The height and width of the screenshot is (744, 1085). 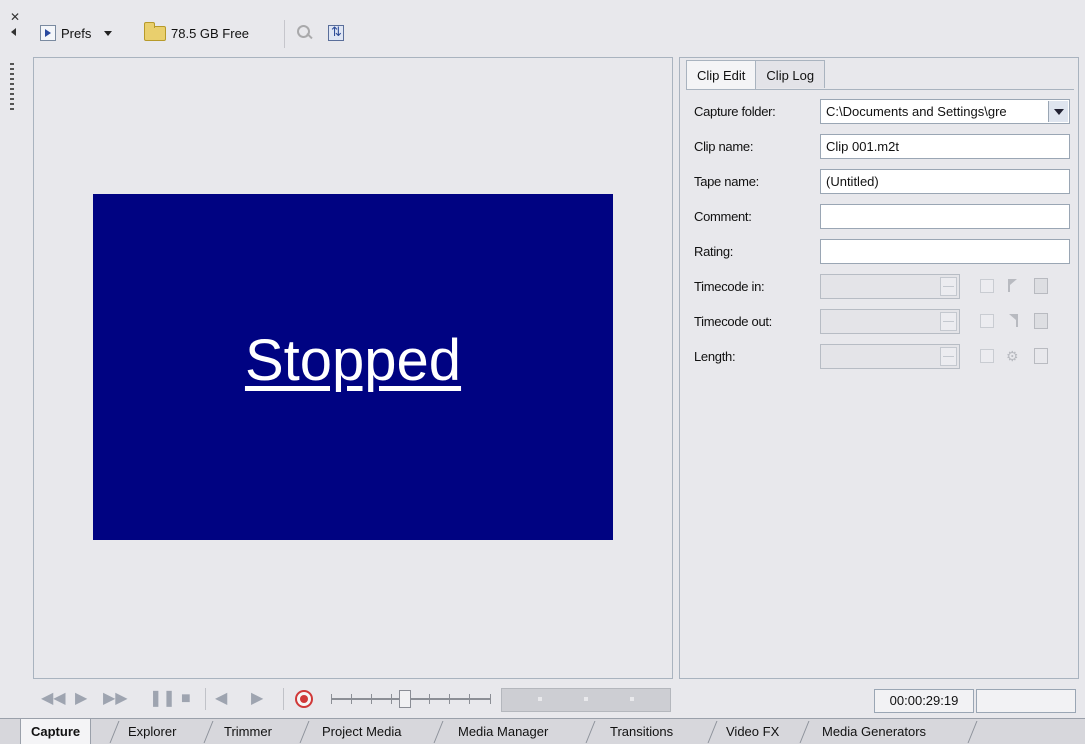 What do you see at coordinates (1058, 111) in the screenshot?
I see `chevron-down-icon` at bounding box center [1058, 111].